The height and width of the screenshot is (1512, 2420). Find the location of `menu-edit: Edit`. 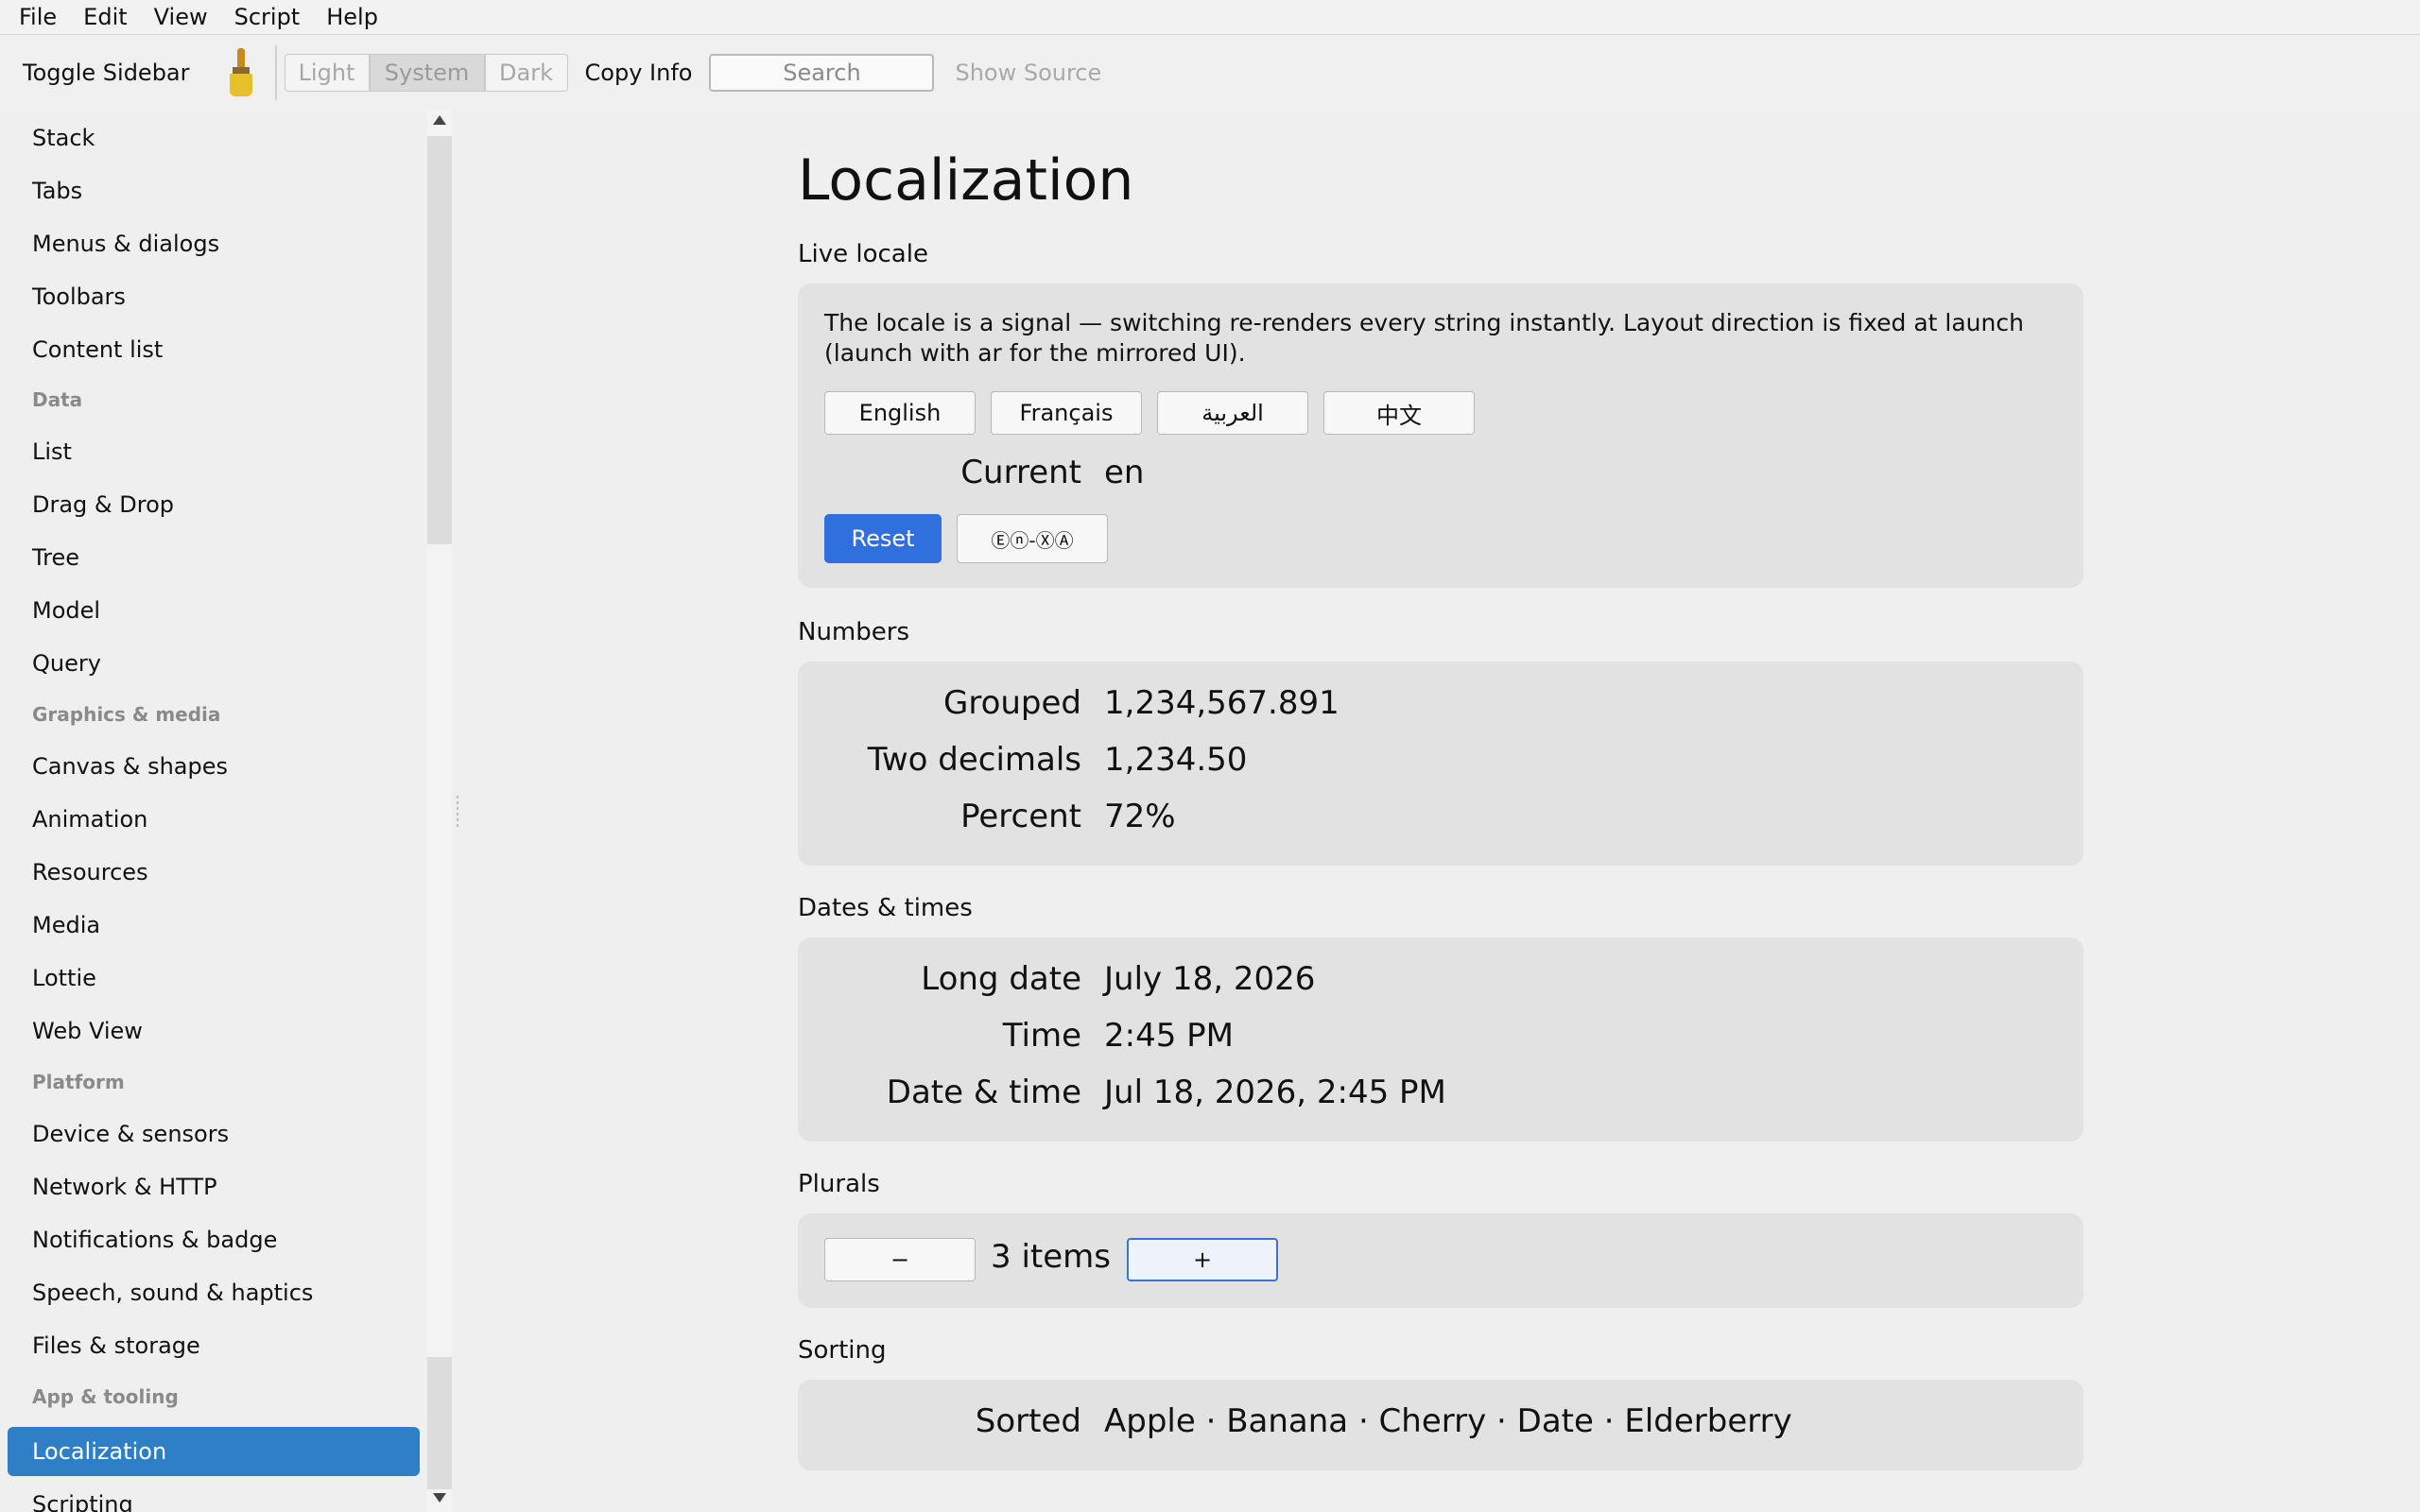

menu-edit: Edit is located at coordinates (102, 17).